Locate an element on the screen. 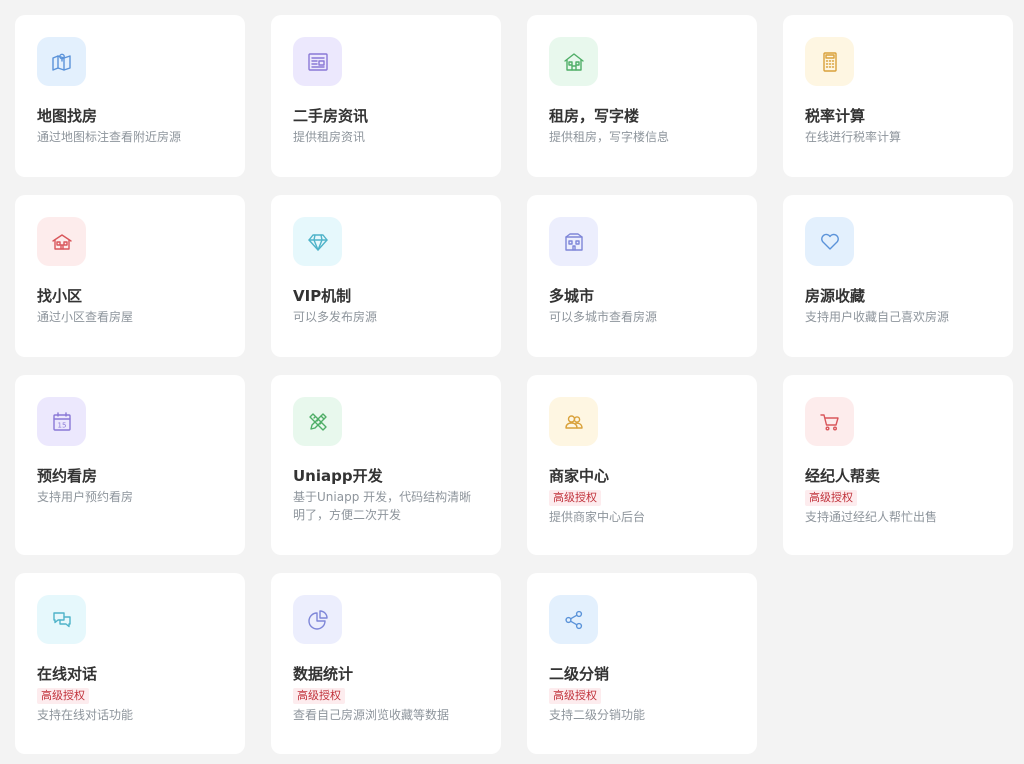 The height and width of the screenshot is (764, 1024). card-description: 支持通过经纪人帮忙出售 is located at coordinates (871, 517).